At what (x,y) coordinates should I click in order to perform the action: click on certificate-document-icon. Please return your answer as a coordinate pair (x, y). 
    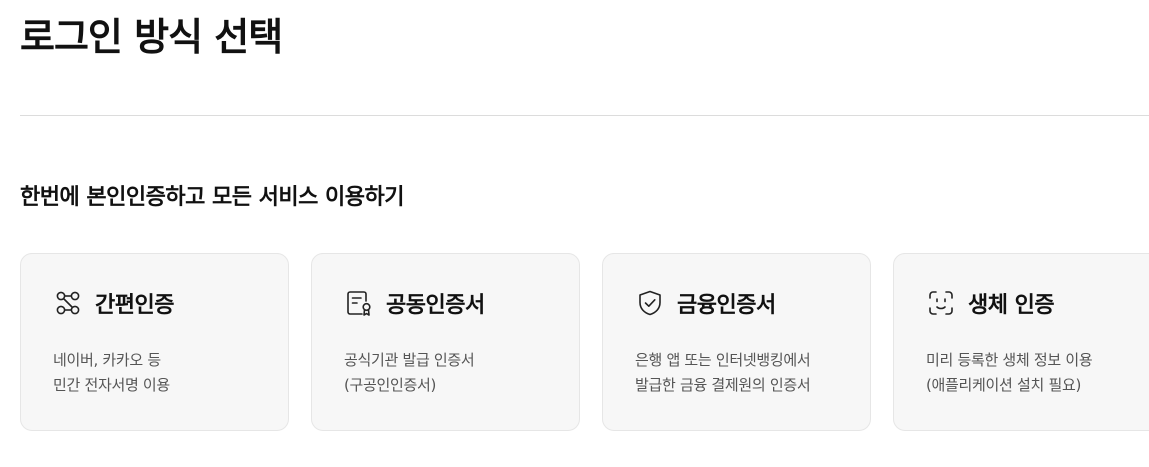
    Looking at the image, I should click on (359, 303).